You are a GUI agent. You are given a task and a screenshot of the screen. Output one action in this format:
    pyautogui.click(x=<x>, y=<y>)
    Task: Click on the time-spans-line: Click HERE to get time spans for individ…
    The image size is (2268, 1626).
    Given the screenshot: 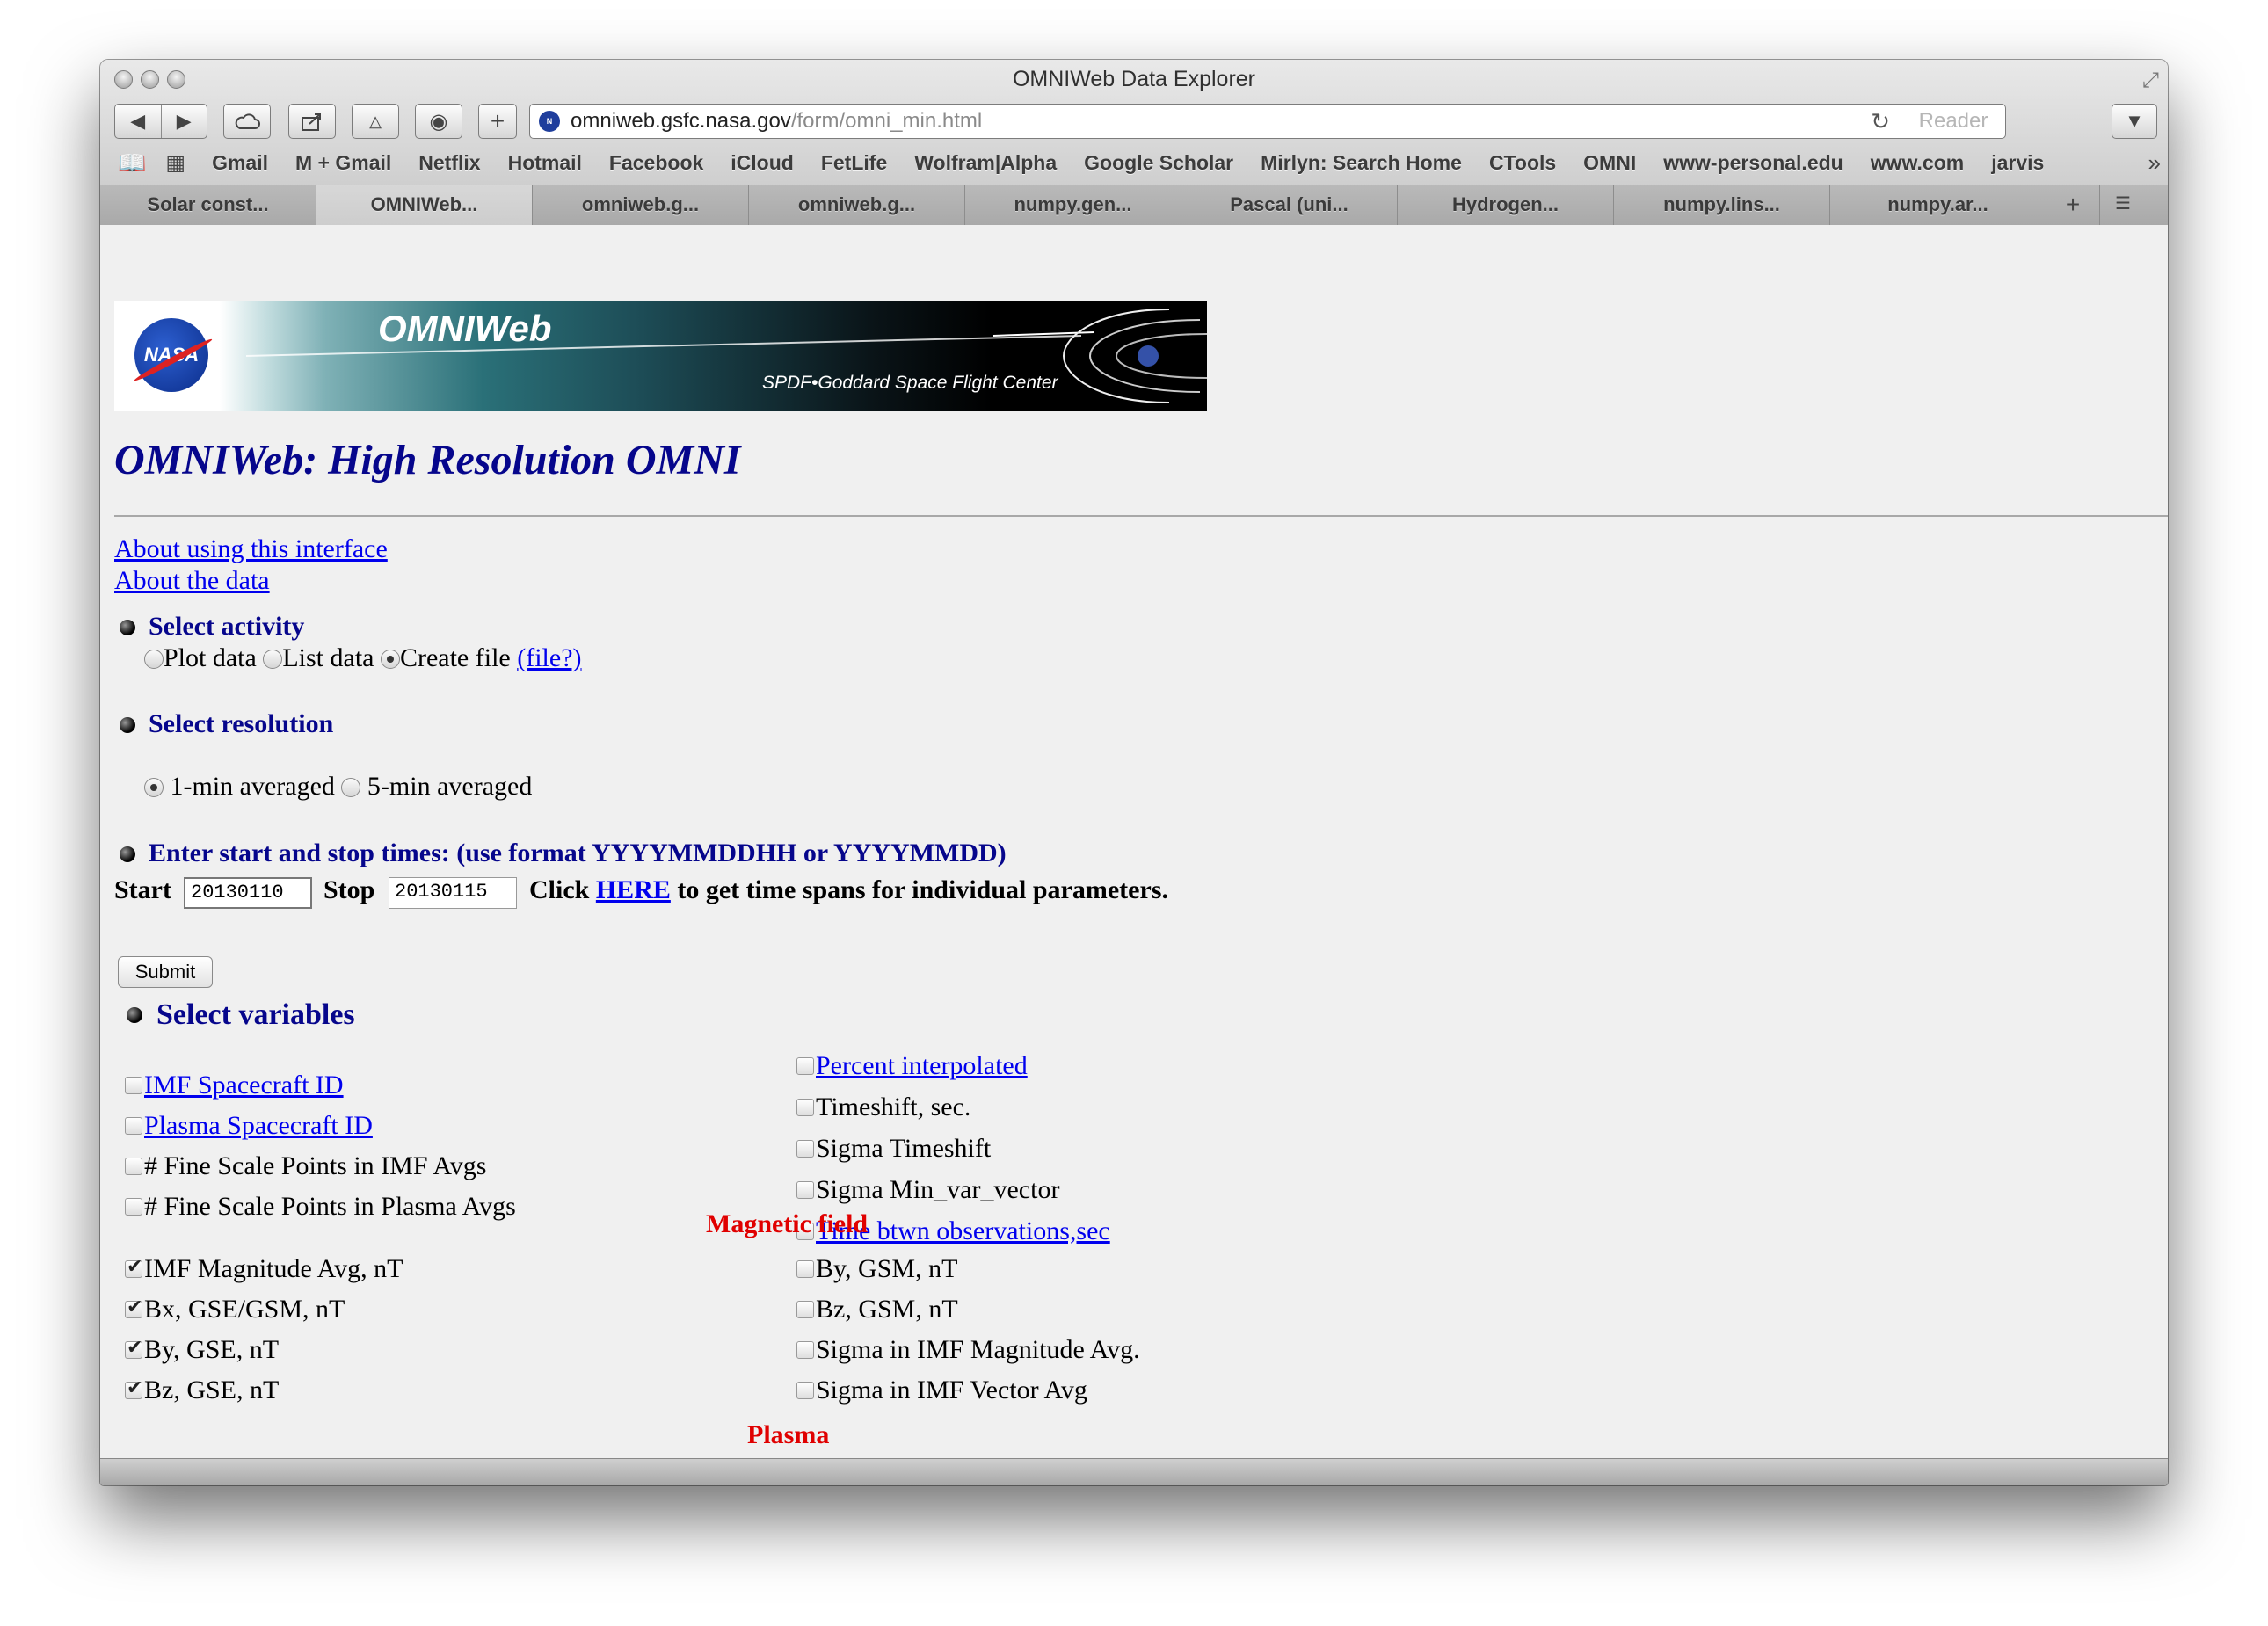 What is the action you would take?
    pyautogui.click(x=849, y=890)
    